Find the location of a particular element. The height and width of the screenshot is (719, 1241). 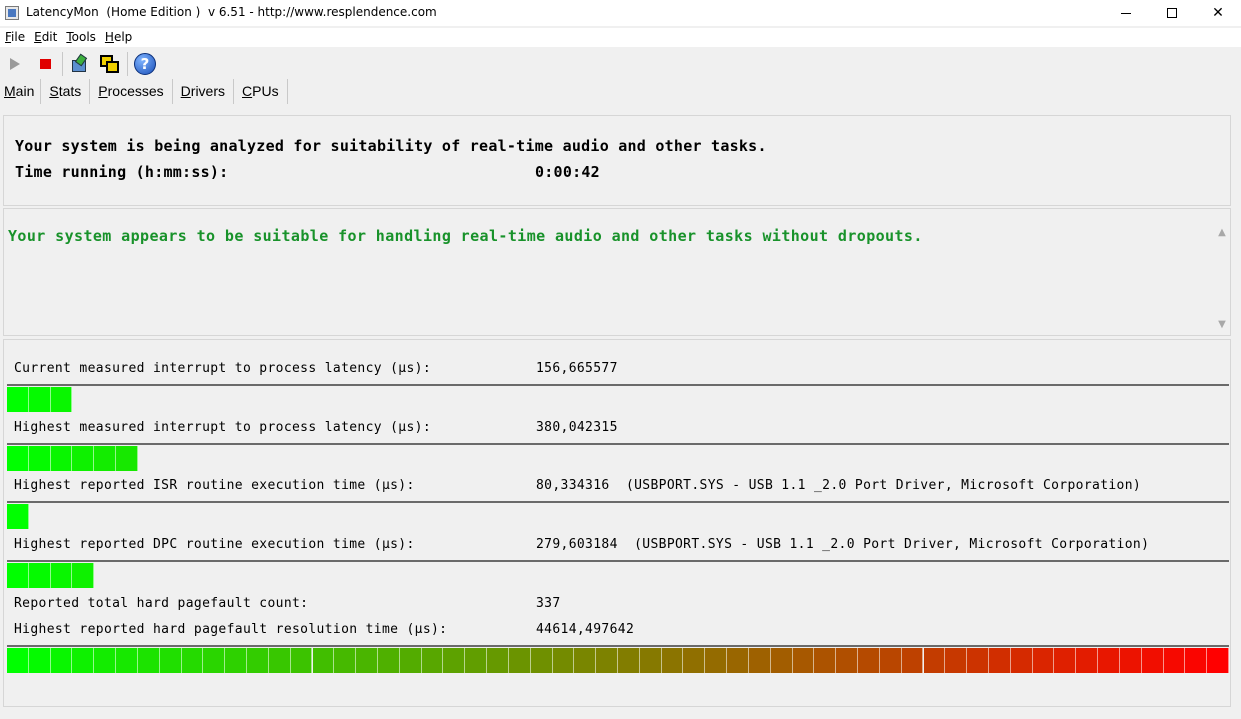

menu-edit: Edit is located at coordinates (45, 37).